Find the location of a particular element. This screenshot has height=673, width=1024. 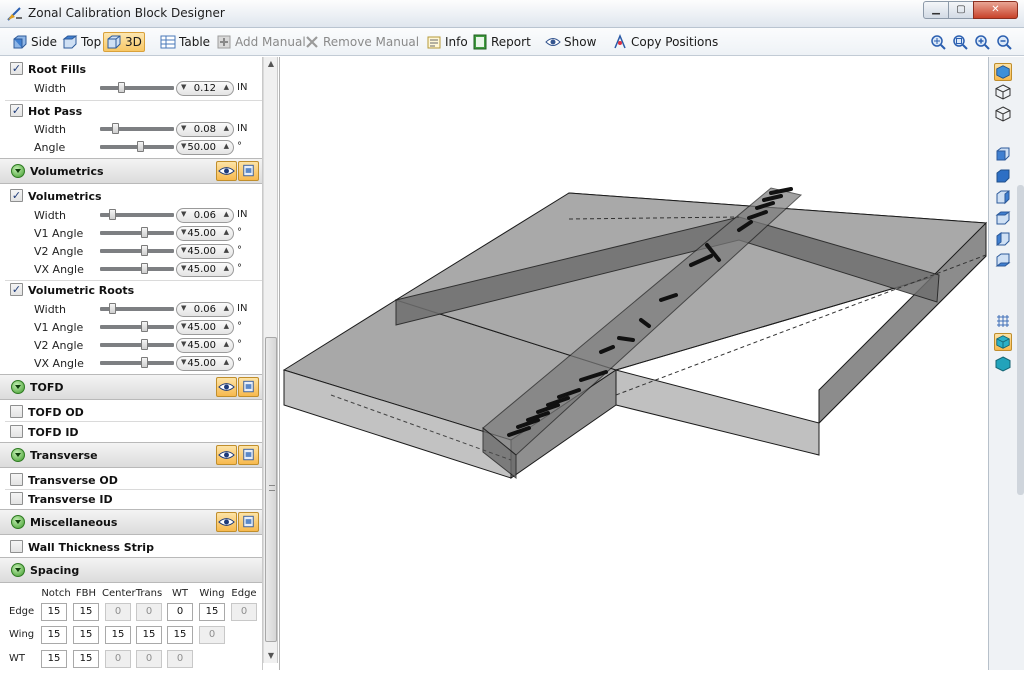

root-fills-checkbox: ✓ is located at coordinates (16, 68).